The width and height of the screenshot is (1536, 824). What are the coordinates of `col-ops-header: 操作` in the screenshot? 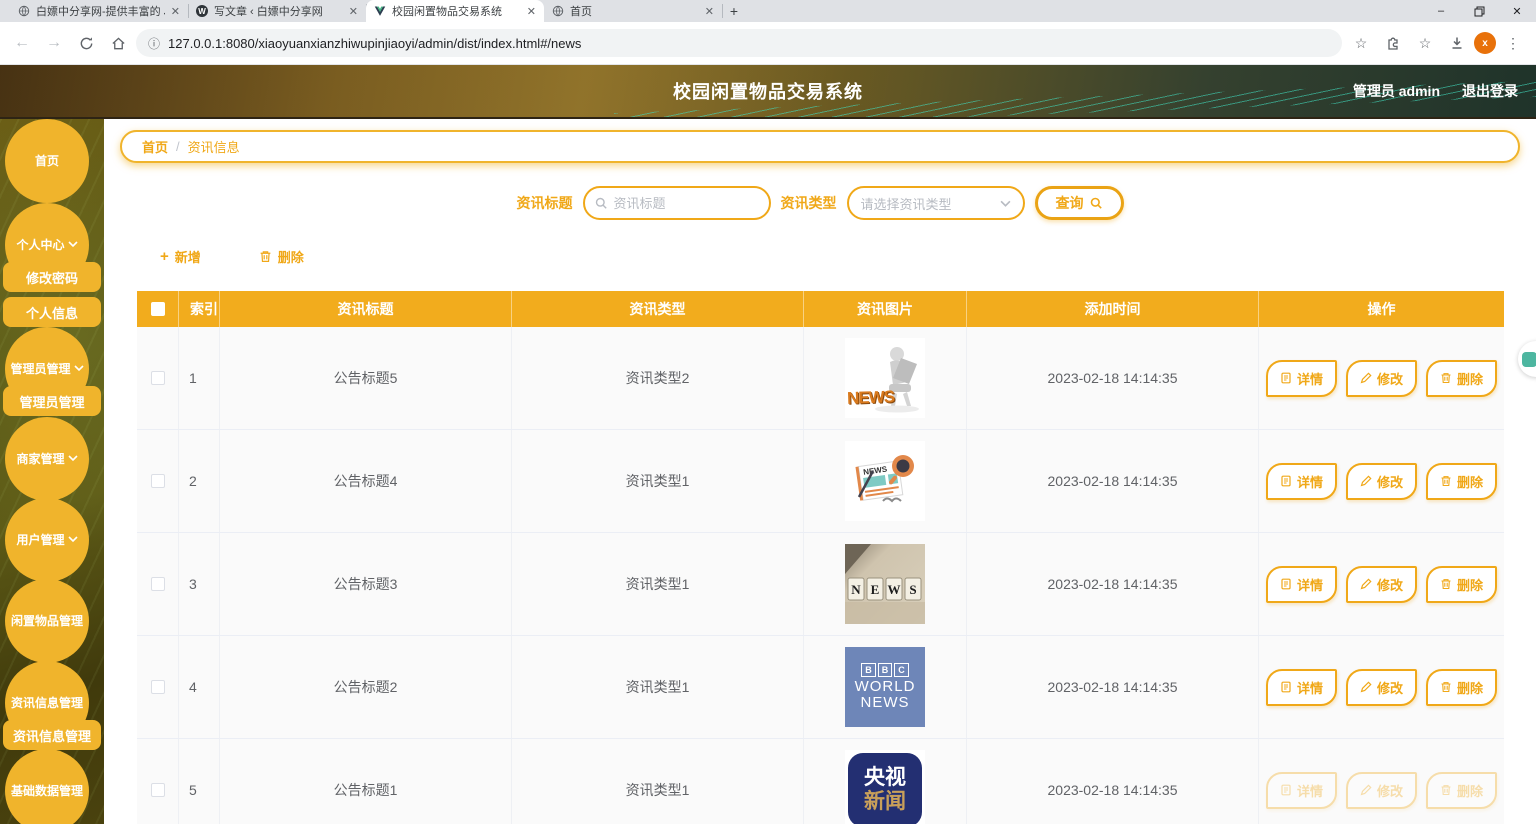 It's located at (1381, 309).